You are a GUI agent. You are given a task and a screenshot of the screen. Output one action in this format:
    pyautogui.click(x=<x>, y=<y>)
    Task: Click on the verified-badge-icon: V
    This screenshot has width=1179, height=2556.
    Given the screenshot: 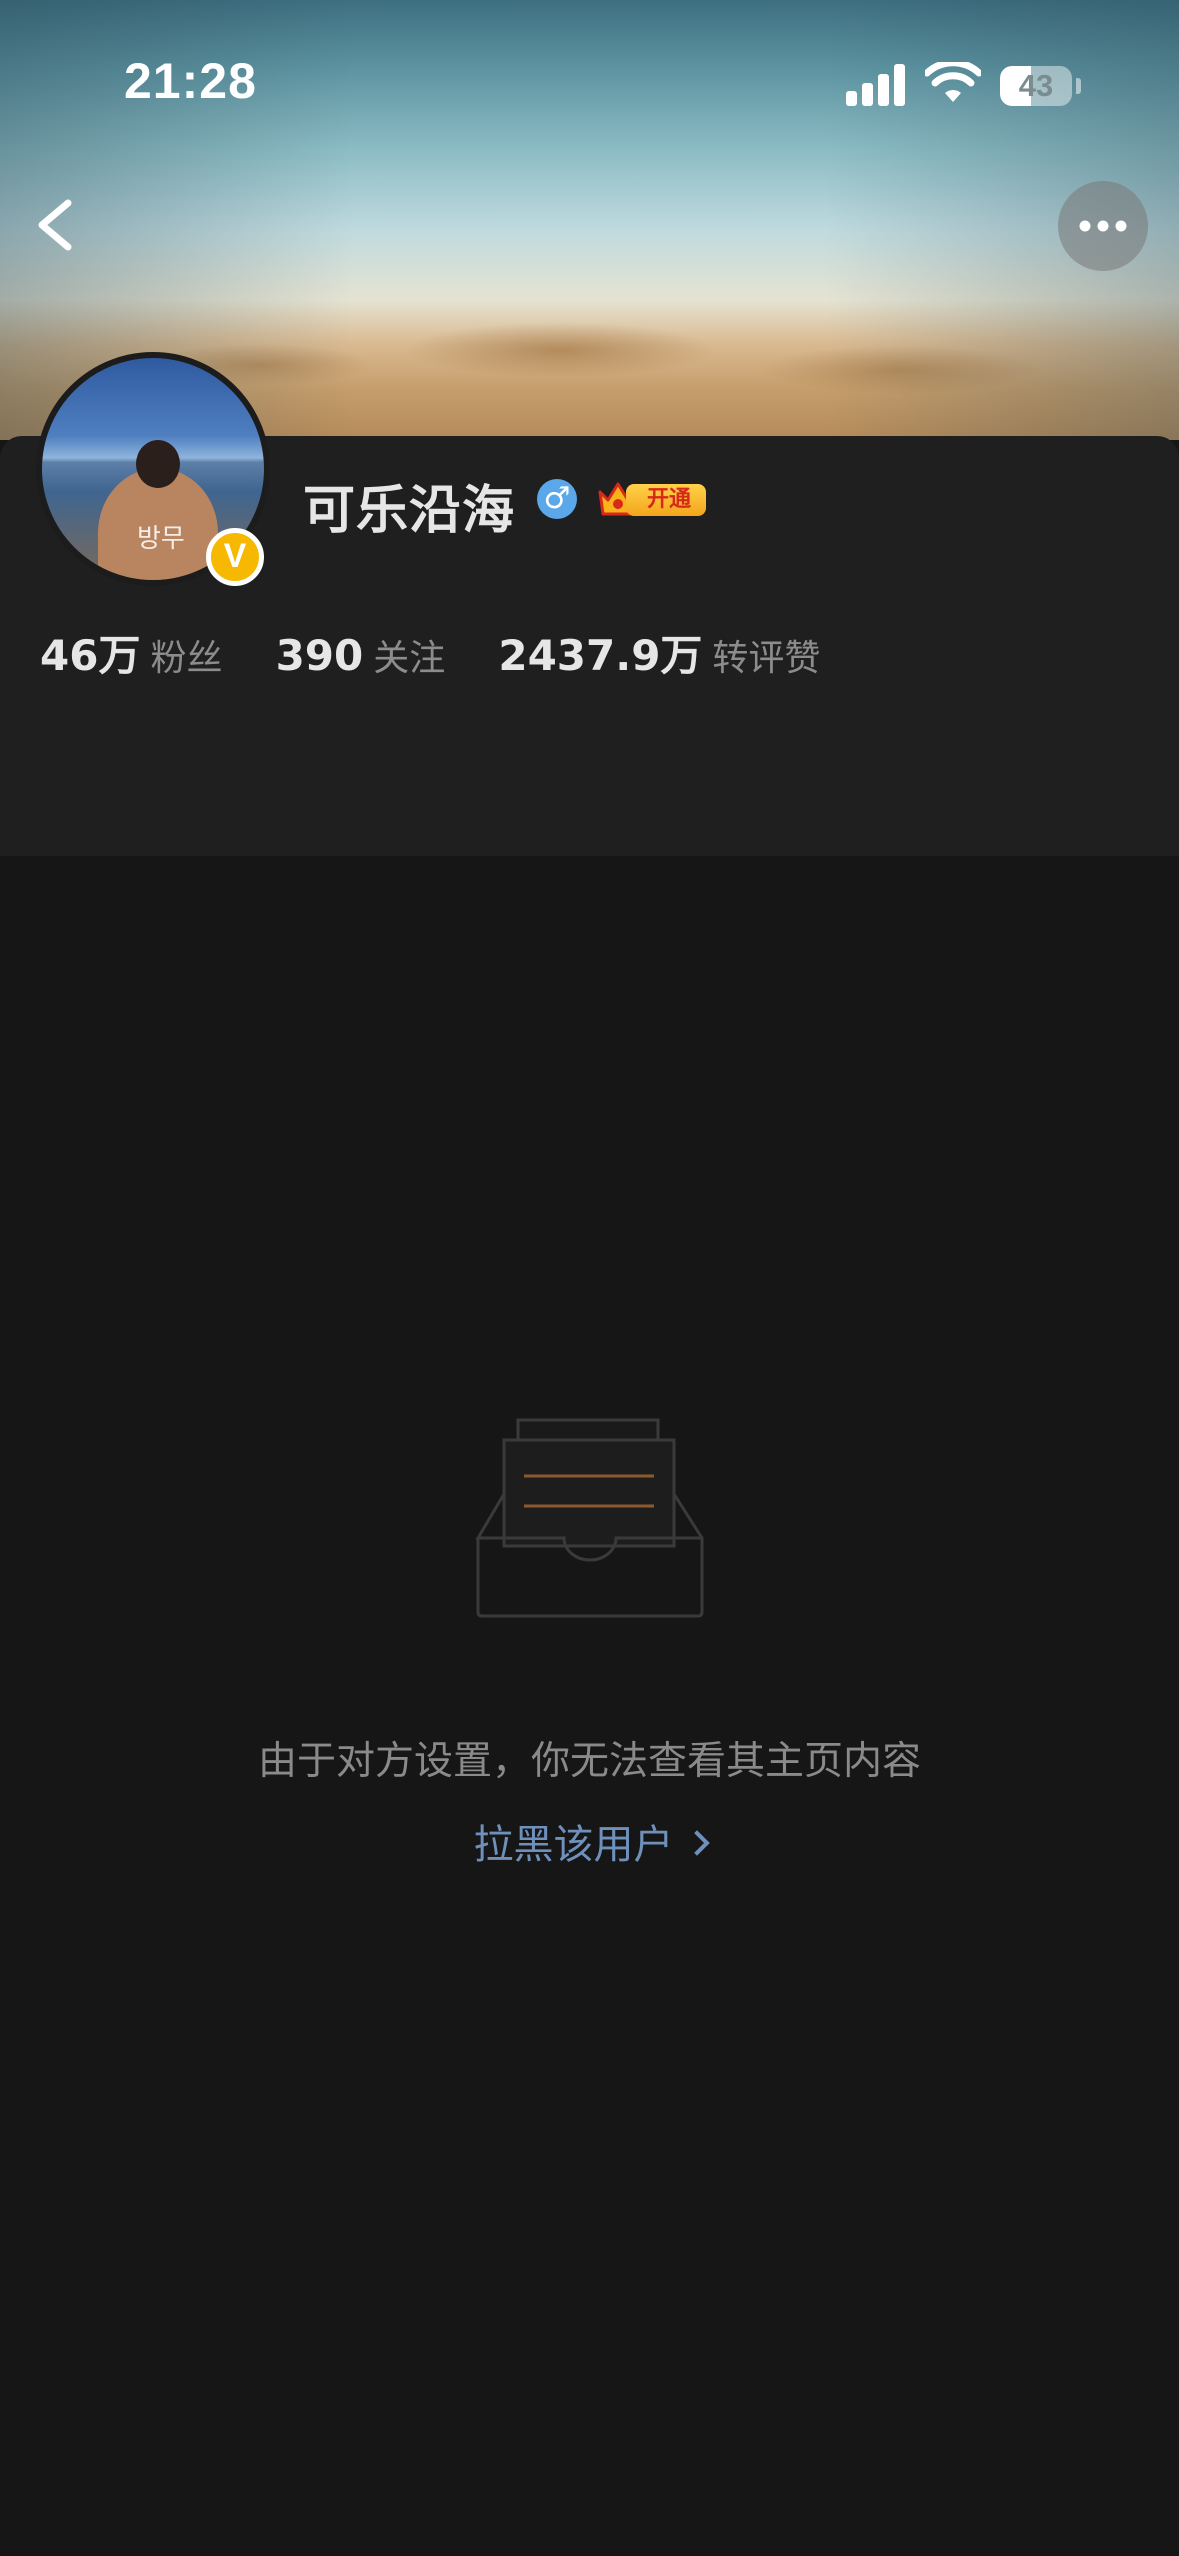 What is the action you would take?
    pyautogui.click(x=235, y=557)
    